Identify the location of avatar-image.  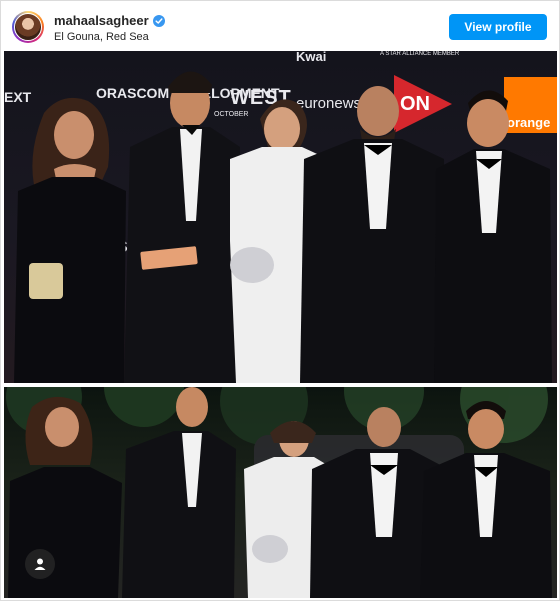
(28, 27).